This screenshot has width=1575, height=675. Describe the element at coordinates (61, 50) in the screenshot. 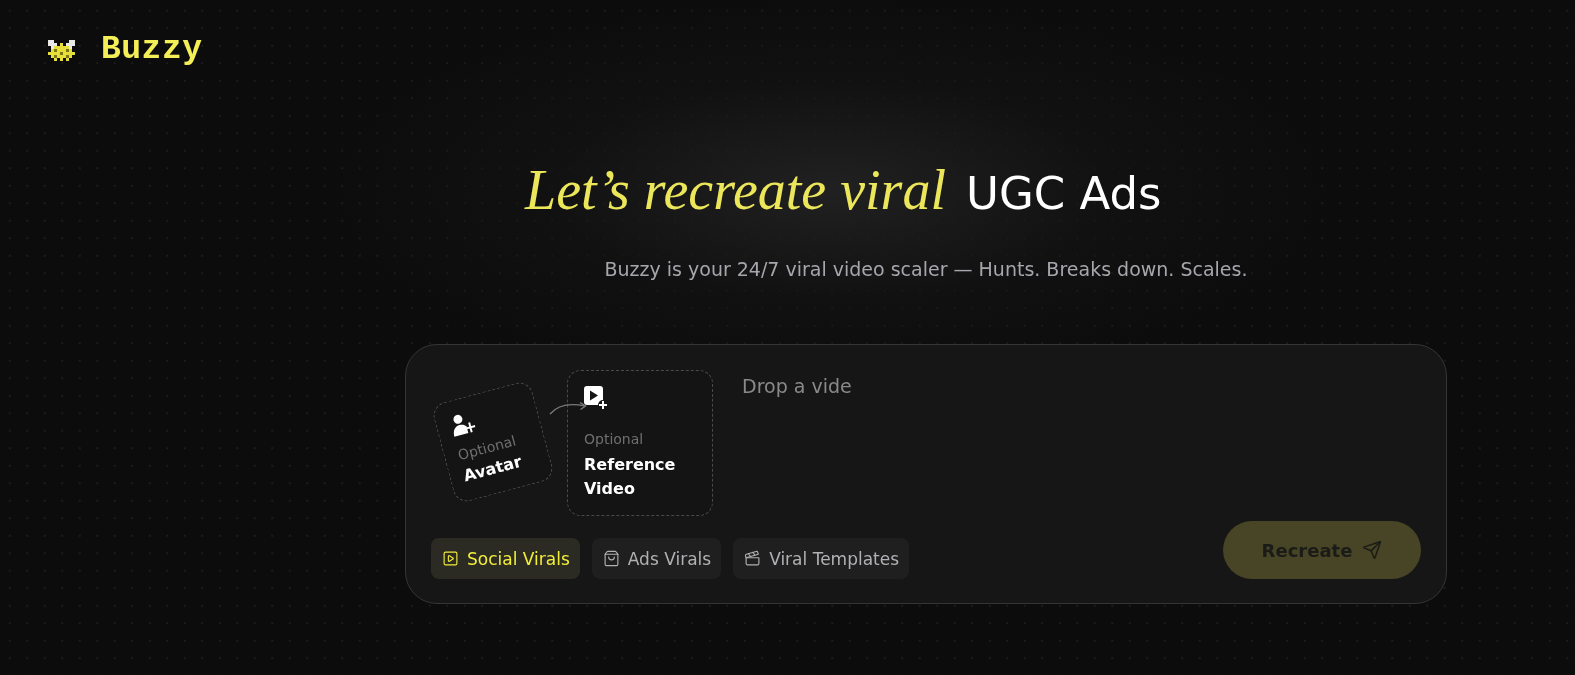

I see `bee-icon` at that location.